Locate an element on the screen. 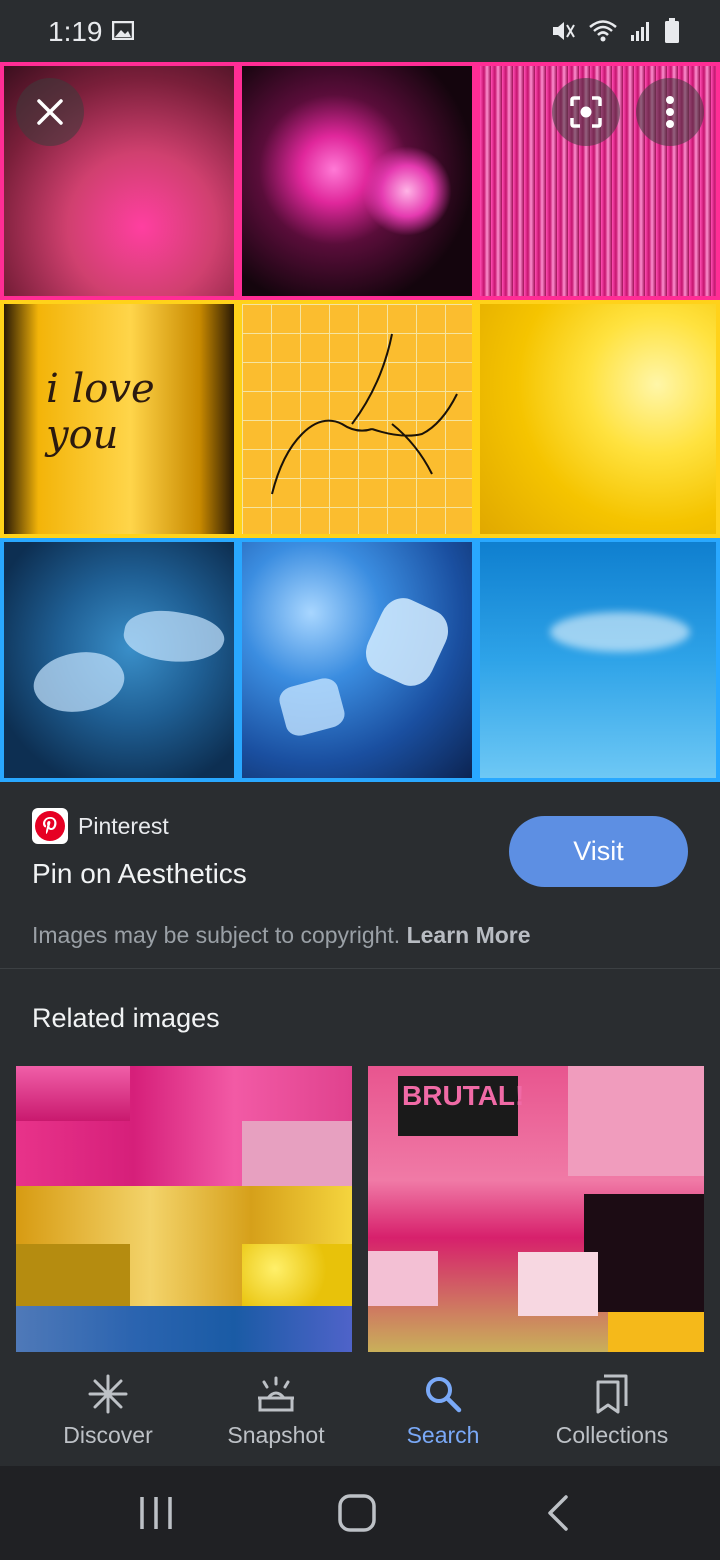 The image size is (720, 1560). recent-apps-button is located at coordinates (156, 1513).